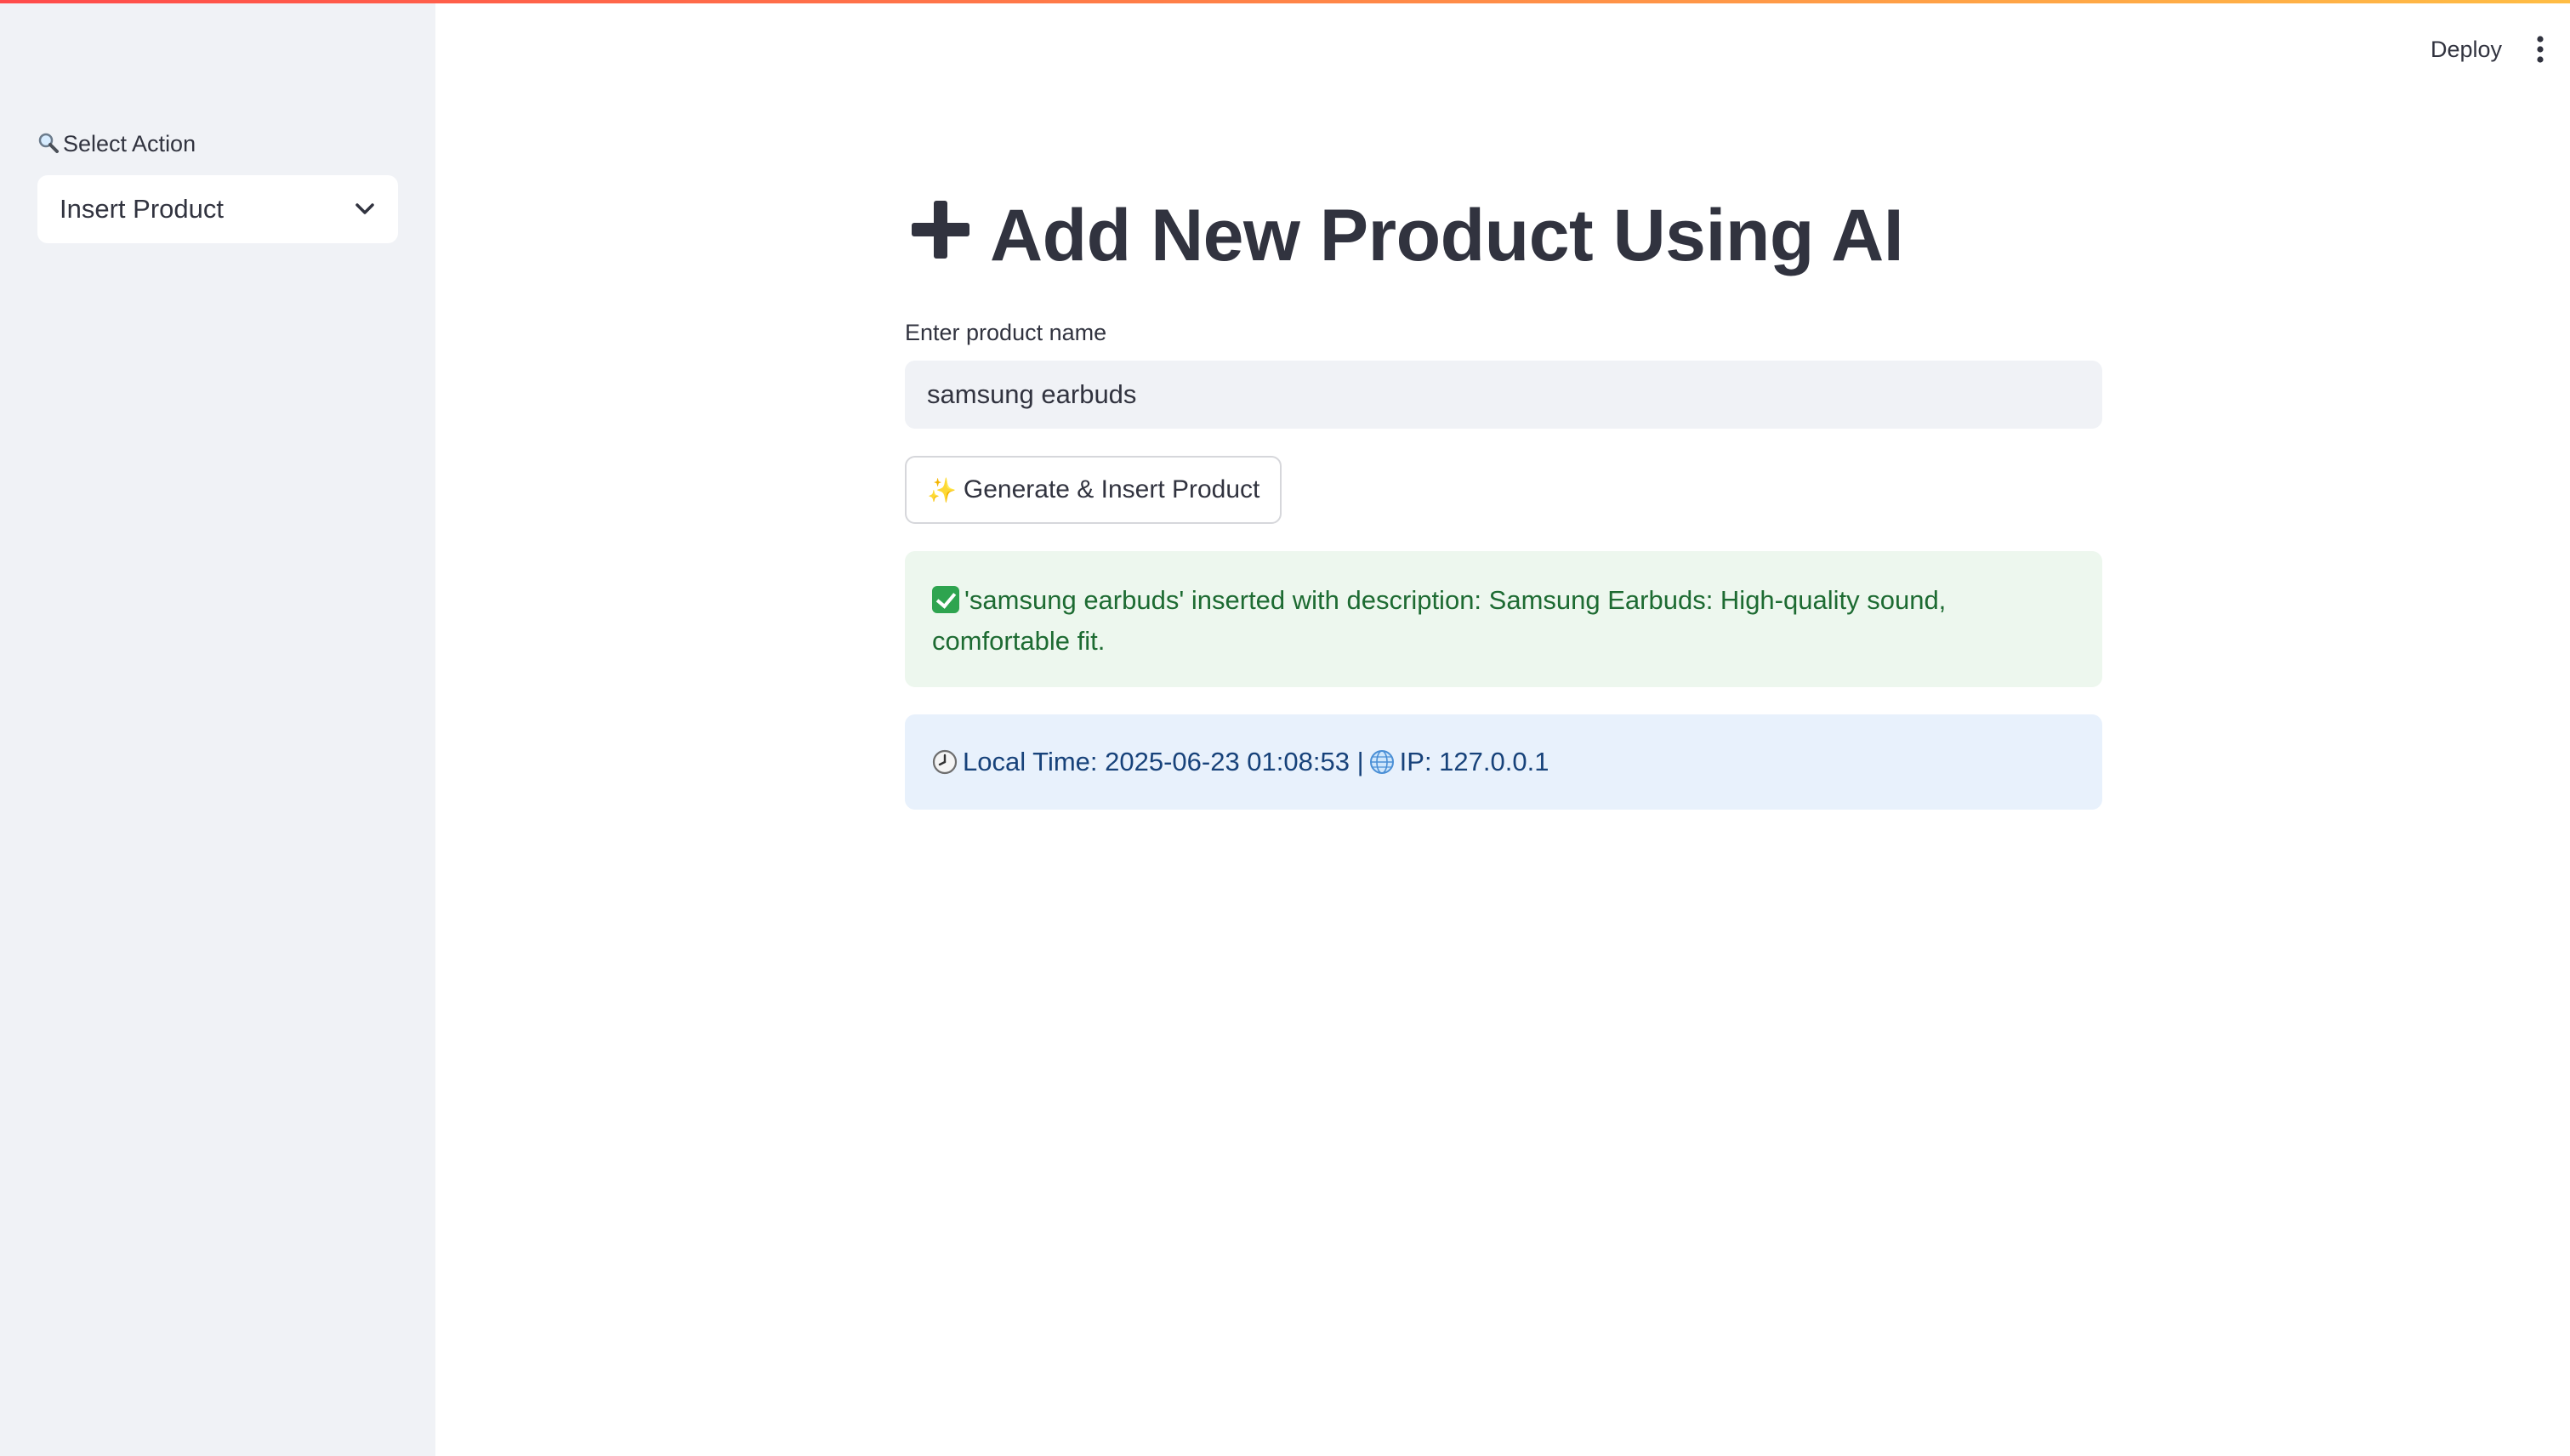 This screenshot has width=2570, height=1456. Describe the element at coordinates (2540, 49) in the screenshot. I see `vertical-dots-icon` at that location.